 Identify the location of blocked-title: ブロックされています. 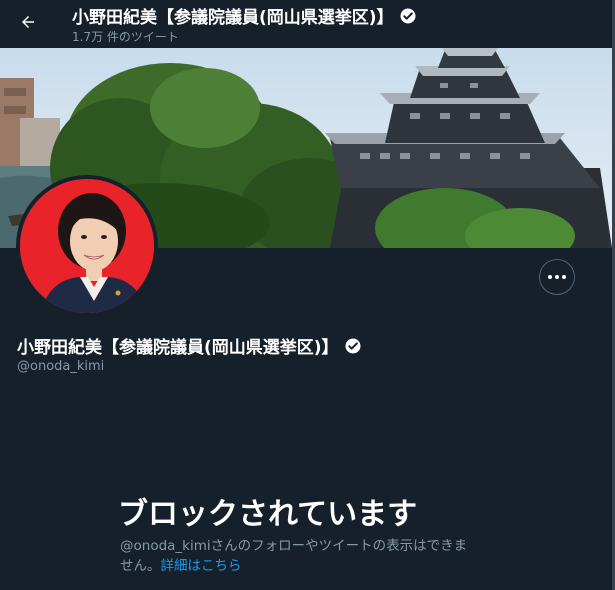
(268, 514).